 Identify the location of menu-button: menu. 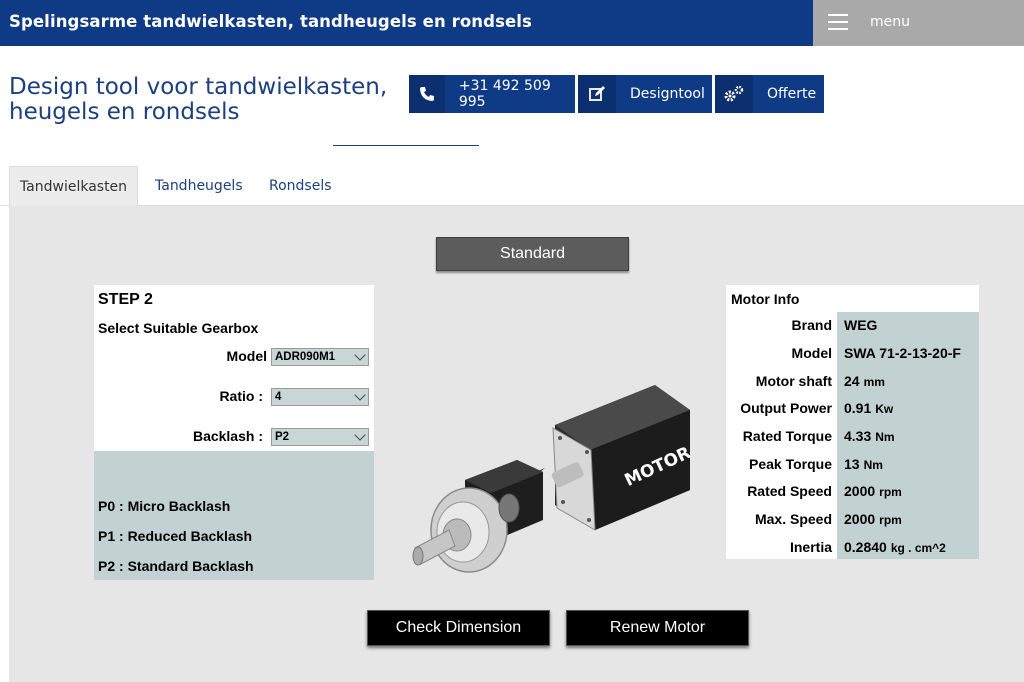
(918, 23).